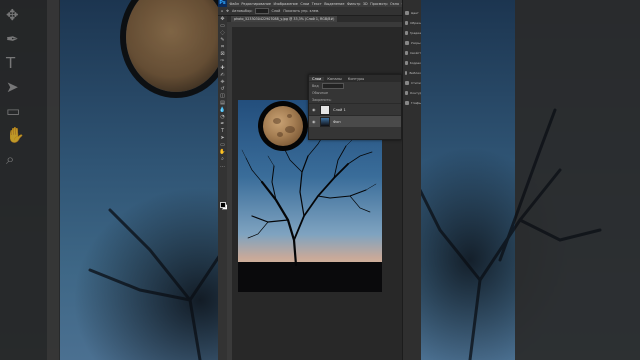 The width and height of the screenshot is (640, 360). I want to click on side-panel-gradients: Градиенты, so click(412, 33).